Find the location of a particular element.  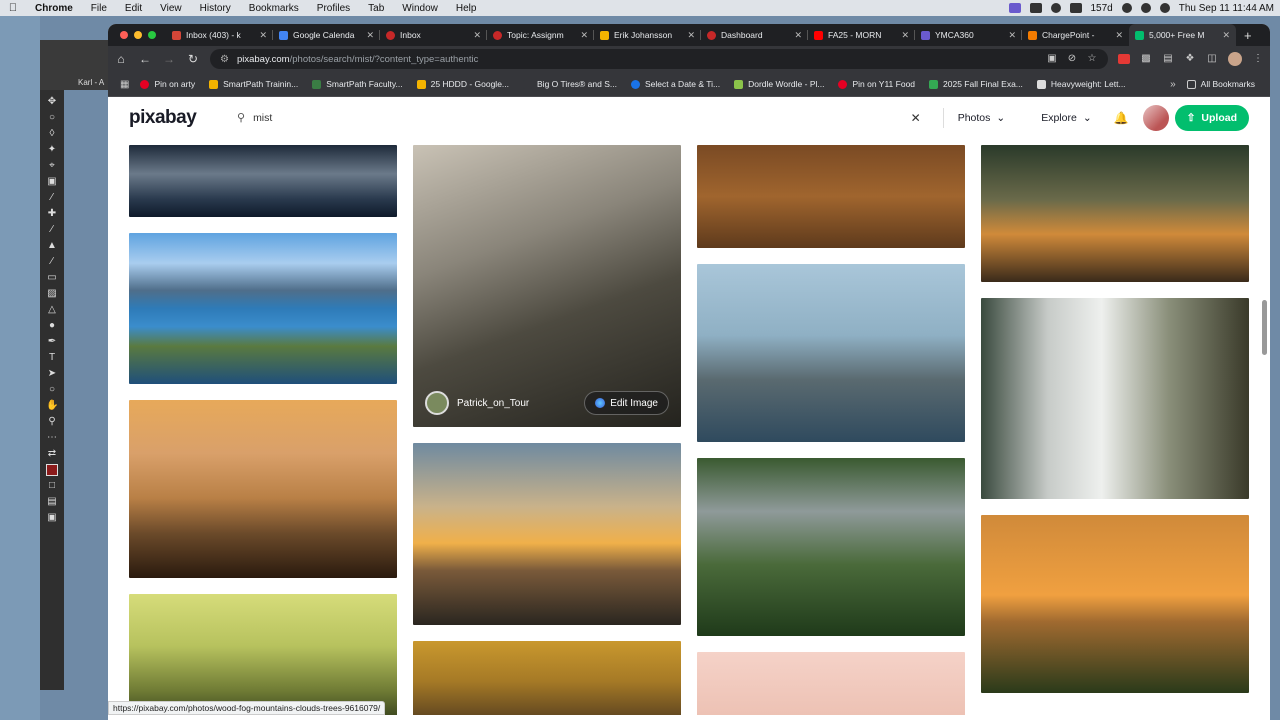

crop-tool-icon: ⌖ is located at coordinates (52, 166).